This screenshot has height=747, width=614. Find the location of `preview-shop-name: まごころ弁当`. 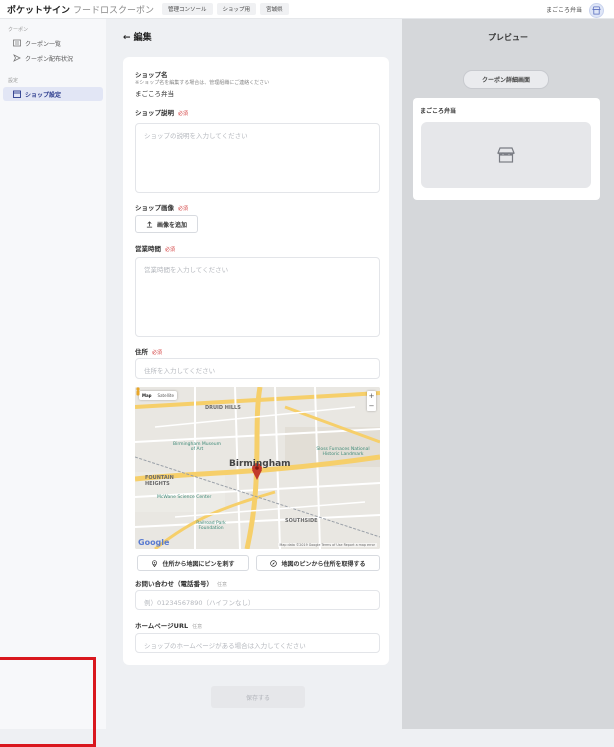

preview-shop-name: まごころ弁当 is located at coordinates (438, 111).